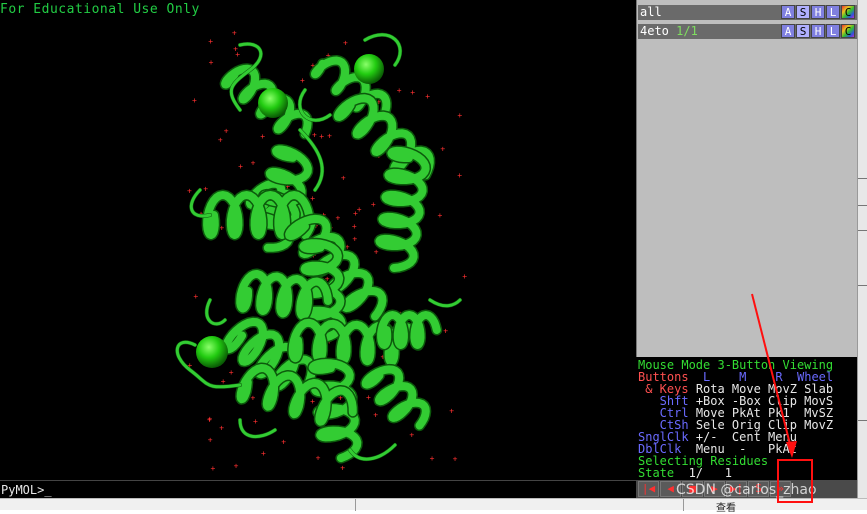  Describe the element at coordinates (795, 481) in the screenshot. I see `annotation-highlight-box` at that location.